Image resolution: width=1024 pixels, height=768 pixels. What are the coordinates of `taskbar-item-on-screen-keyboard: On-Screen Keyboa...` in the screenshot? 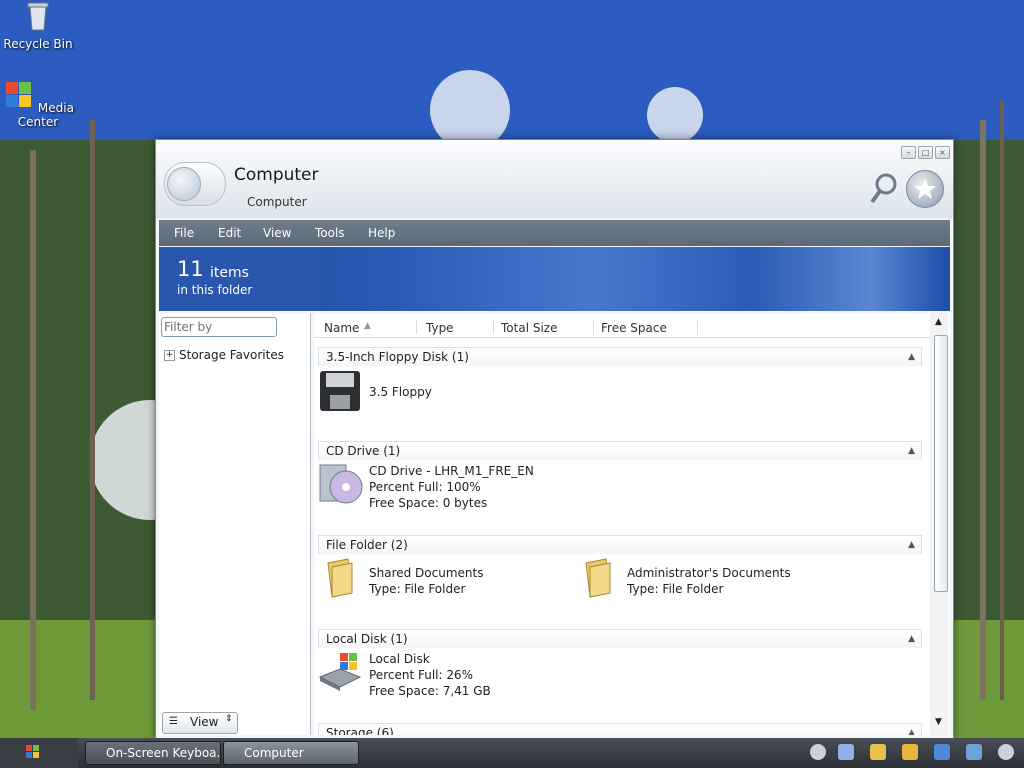 It's located at (153, 753).